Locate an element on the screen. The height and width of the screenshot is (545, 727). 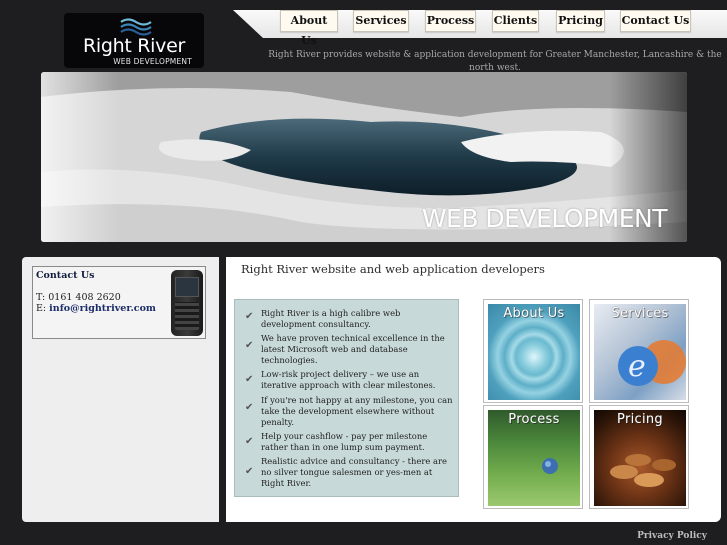
privacy-policy-link: Privacy Policy is located at coordinates (672, 536).